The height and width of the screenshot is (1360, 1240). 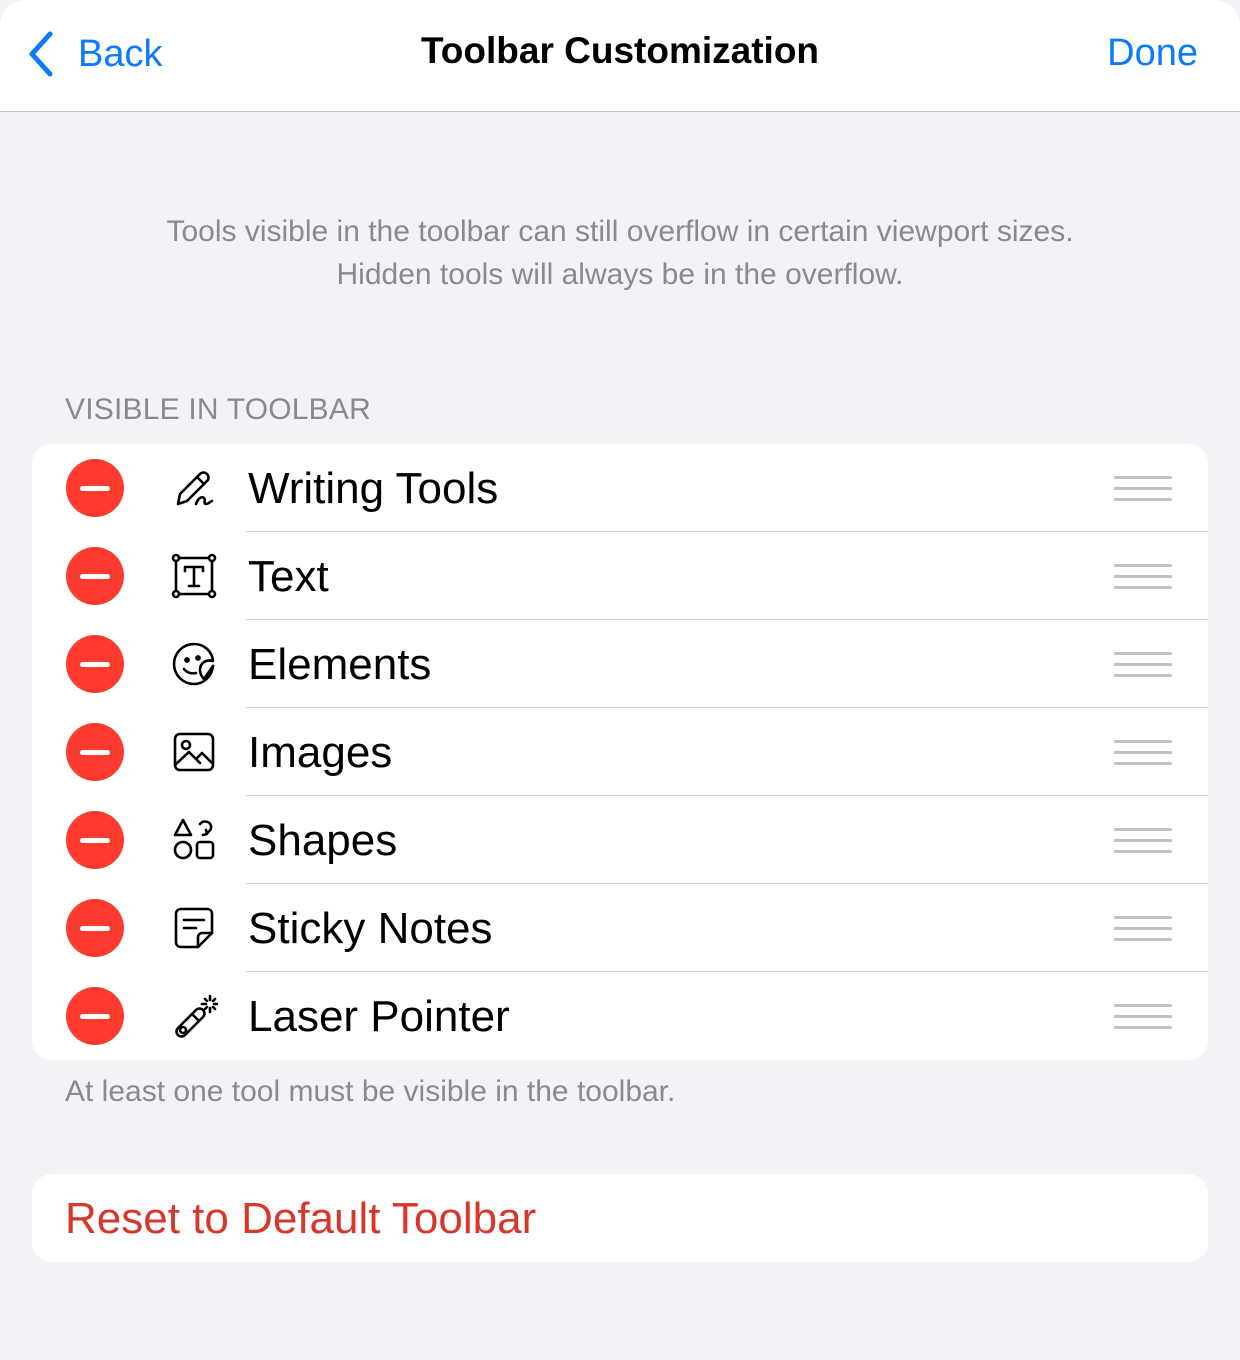 What do you see at coordinates (323, 840) in the screenshot?
I see `tool-label: Shapes` at bounding box center [323, 840].